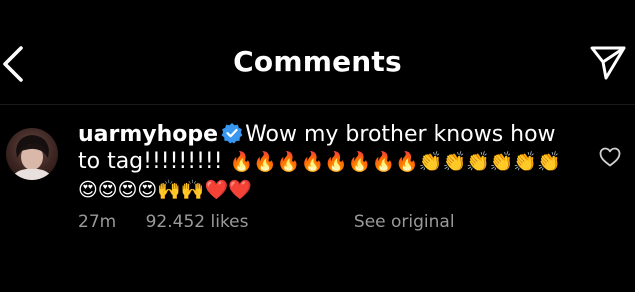  I want to click on verified-icon, so click(232, 133).